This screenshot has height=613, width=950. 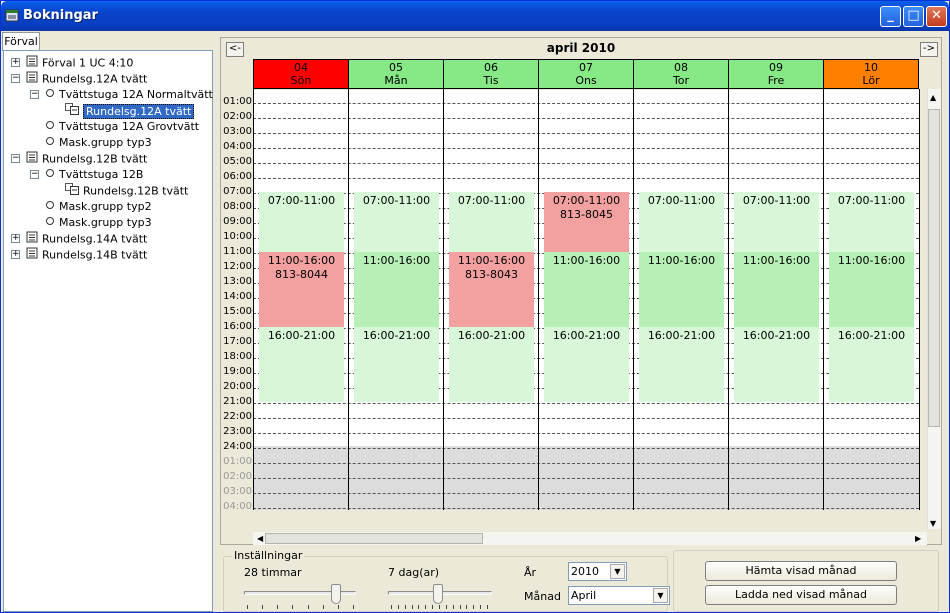 What do you see at coordinates (86, 175) in the screenshot?
I see `tree-item: − Tvättstuga 12B` at bounding box center [86, 175].